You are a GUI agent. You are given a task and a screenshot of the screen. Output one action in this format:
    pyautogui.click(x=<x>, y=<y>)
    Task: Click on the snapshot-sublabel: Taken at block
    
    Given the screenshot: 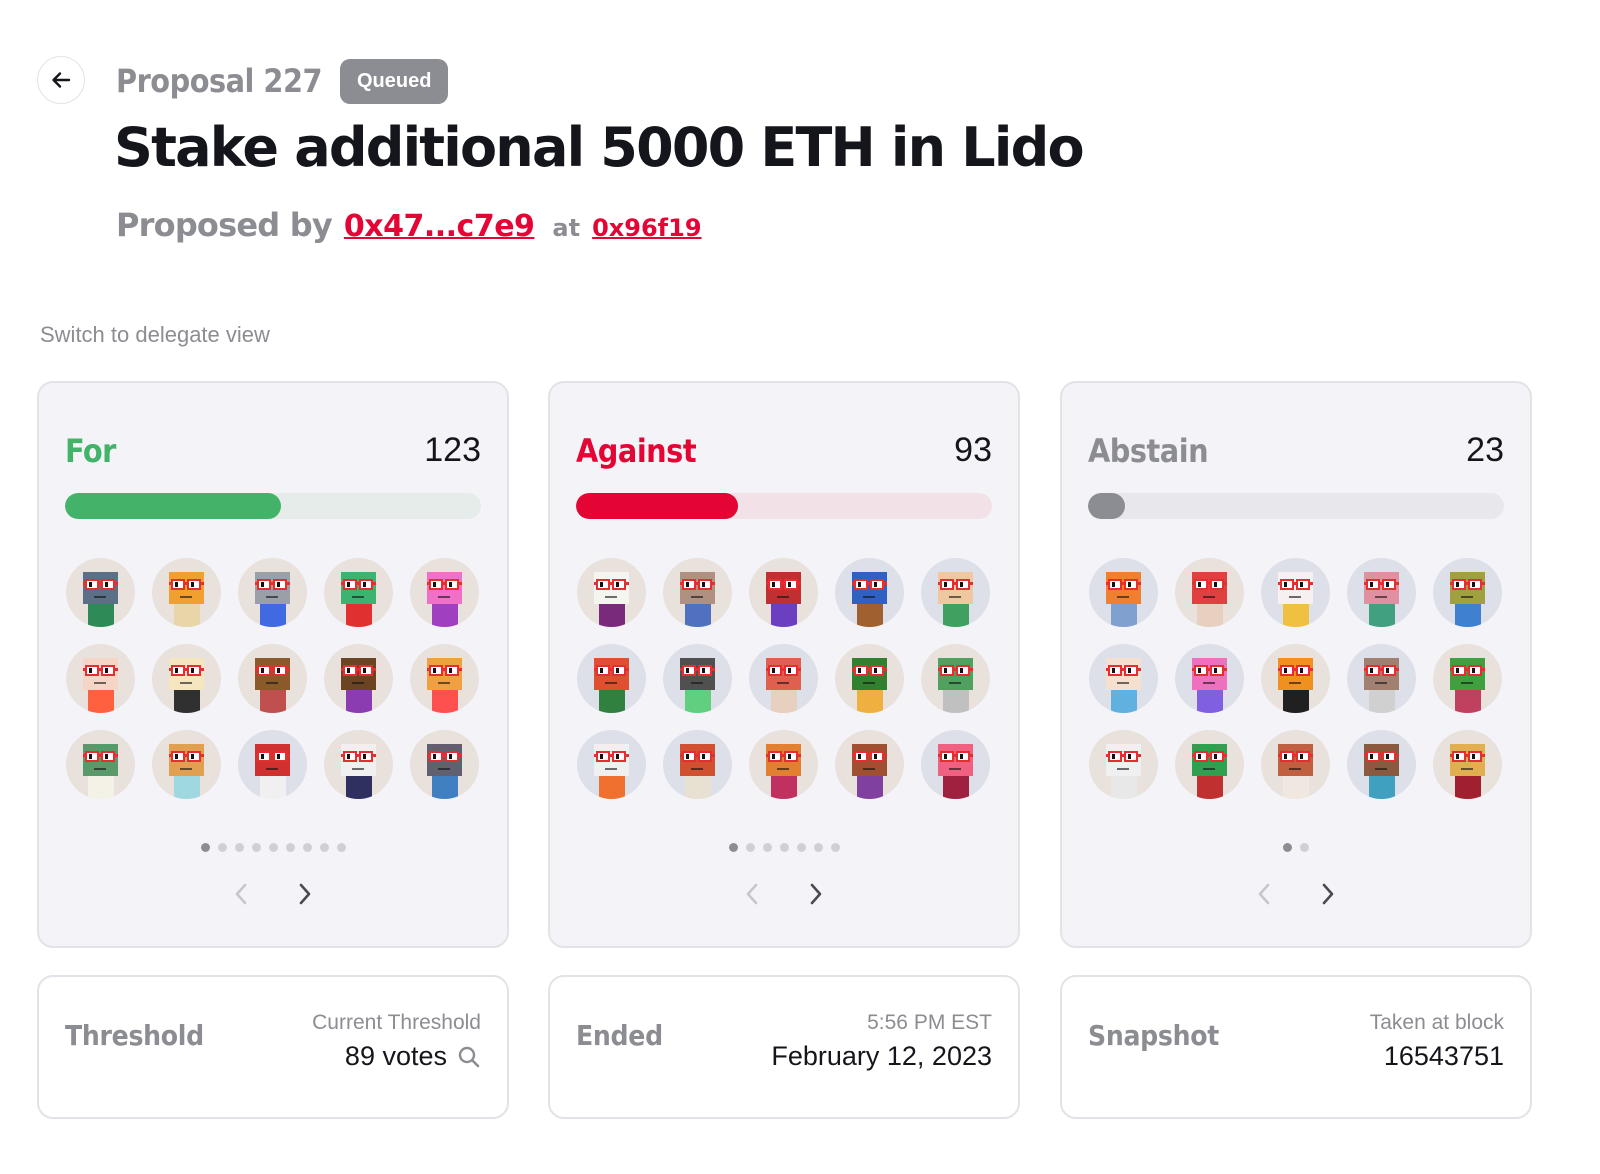 What is the action you would take?
    pyautogui.click(x=1436, y=1022)
    